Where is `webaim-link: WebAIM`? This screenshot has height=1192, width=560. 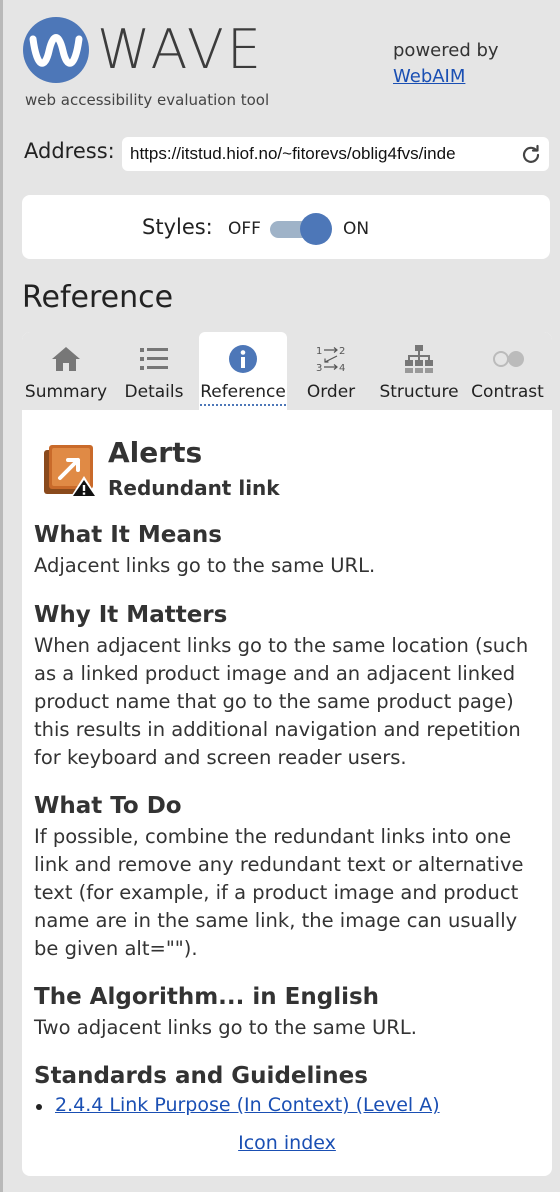
webaim-link: WebAIM is located at coordinates (429, 76).